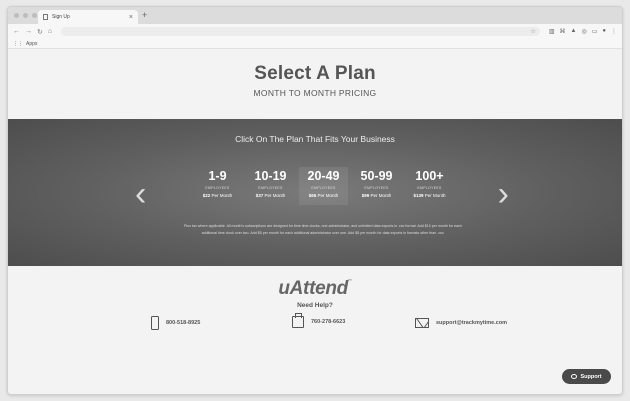 Image resolution: width=630 pixels, height=401 pixels. What do you see at coordinates (140, 194) in the screenshot?
I see `previous-arrow-icon: ‹` at bounding box center [140, 194].